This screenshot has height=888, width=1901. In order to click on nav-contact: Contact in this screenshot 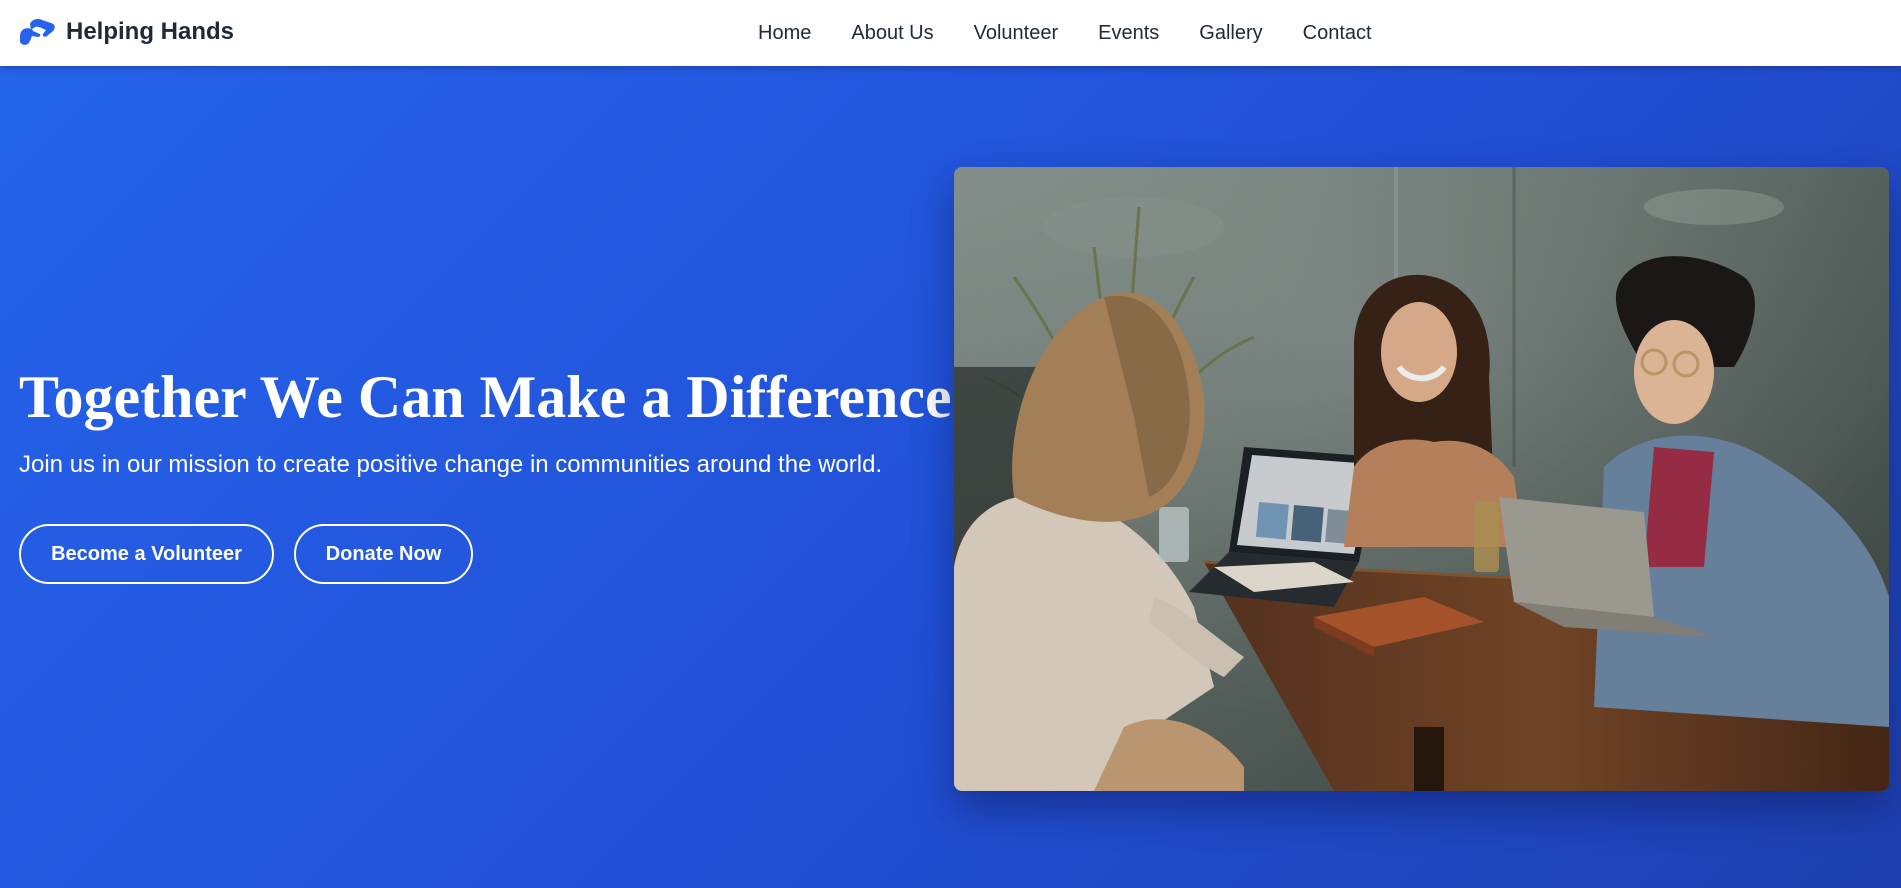, I will do `click(1337, 33)`.